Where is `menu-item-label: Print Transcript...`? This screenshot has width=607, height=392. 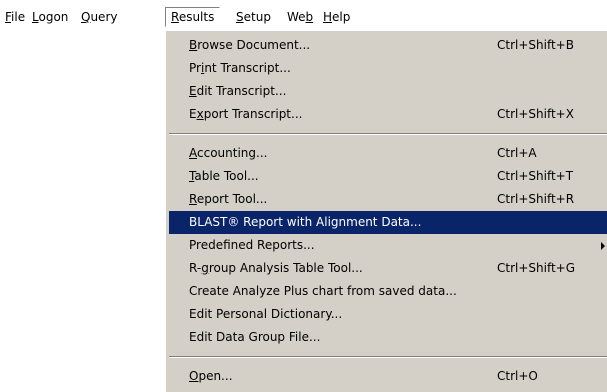
menu-item-label: Print Transcript... is located at coordinates (240, 68).